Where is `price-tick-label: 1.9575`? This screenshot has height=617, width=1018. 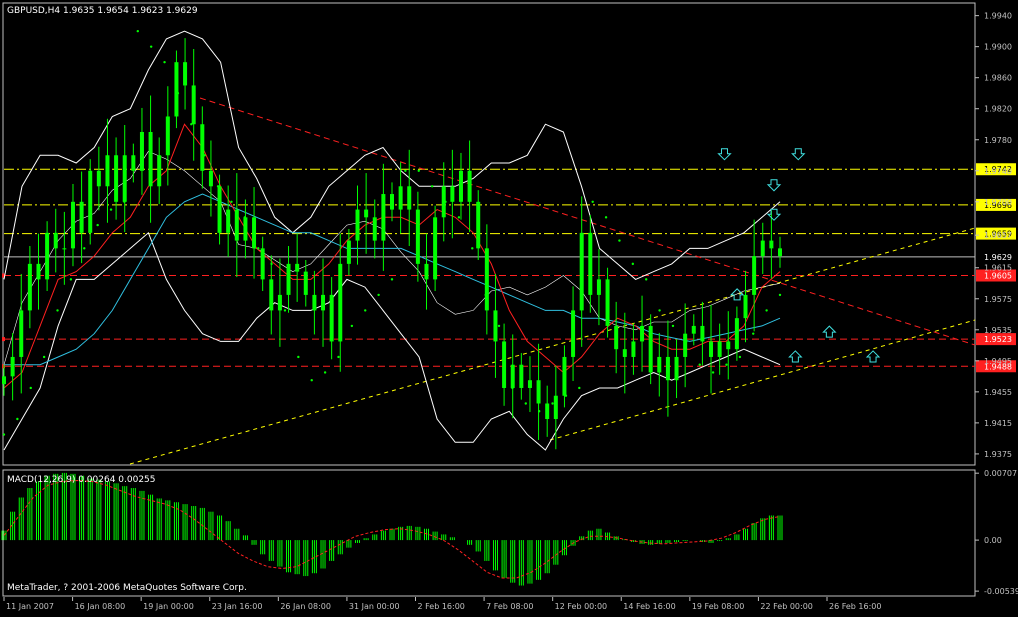
price-tick-label: 1.9575 is located at coordinates (998, 299).